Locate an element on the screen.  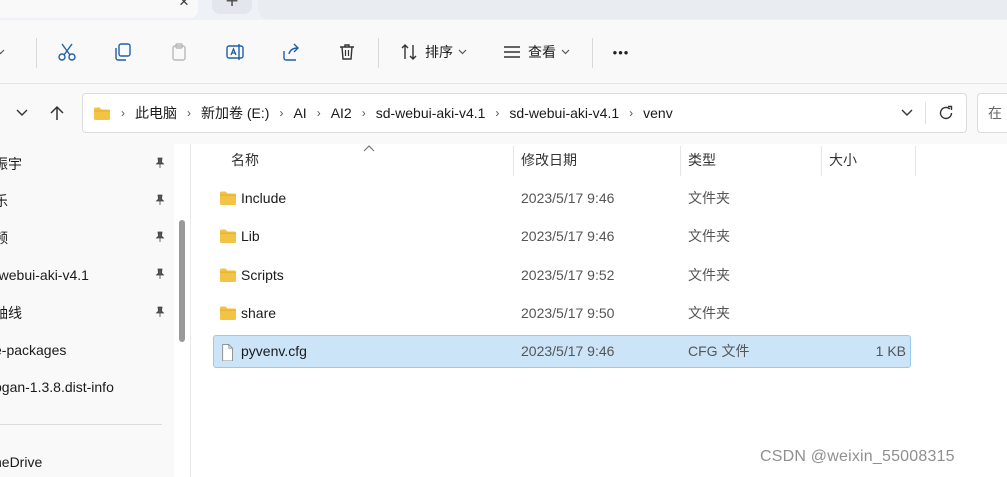
sort-icon is located at coordinates (409, 52).